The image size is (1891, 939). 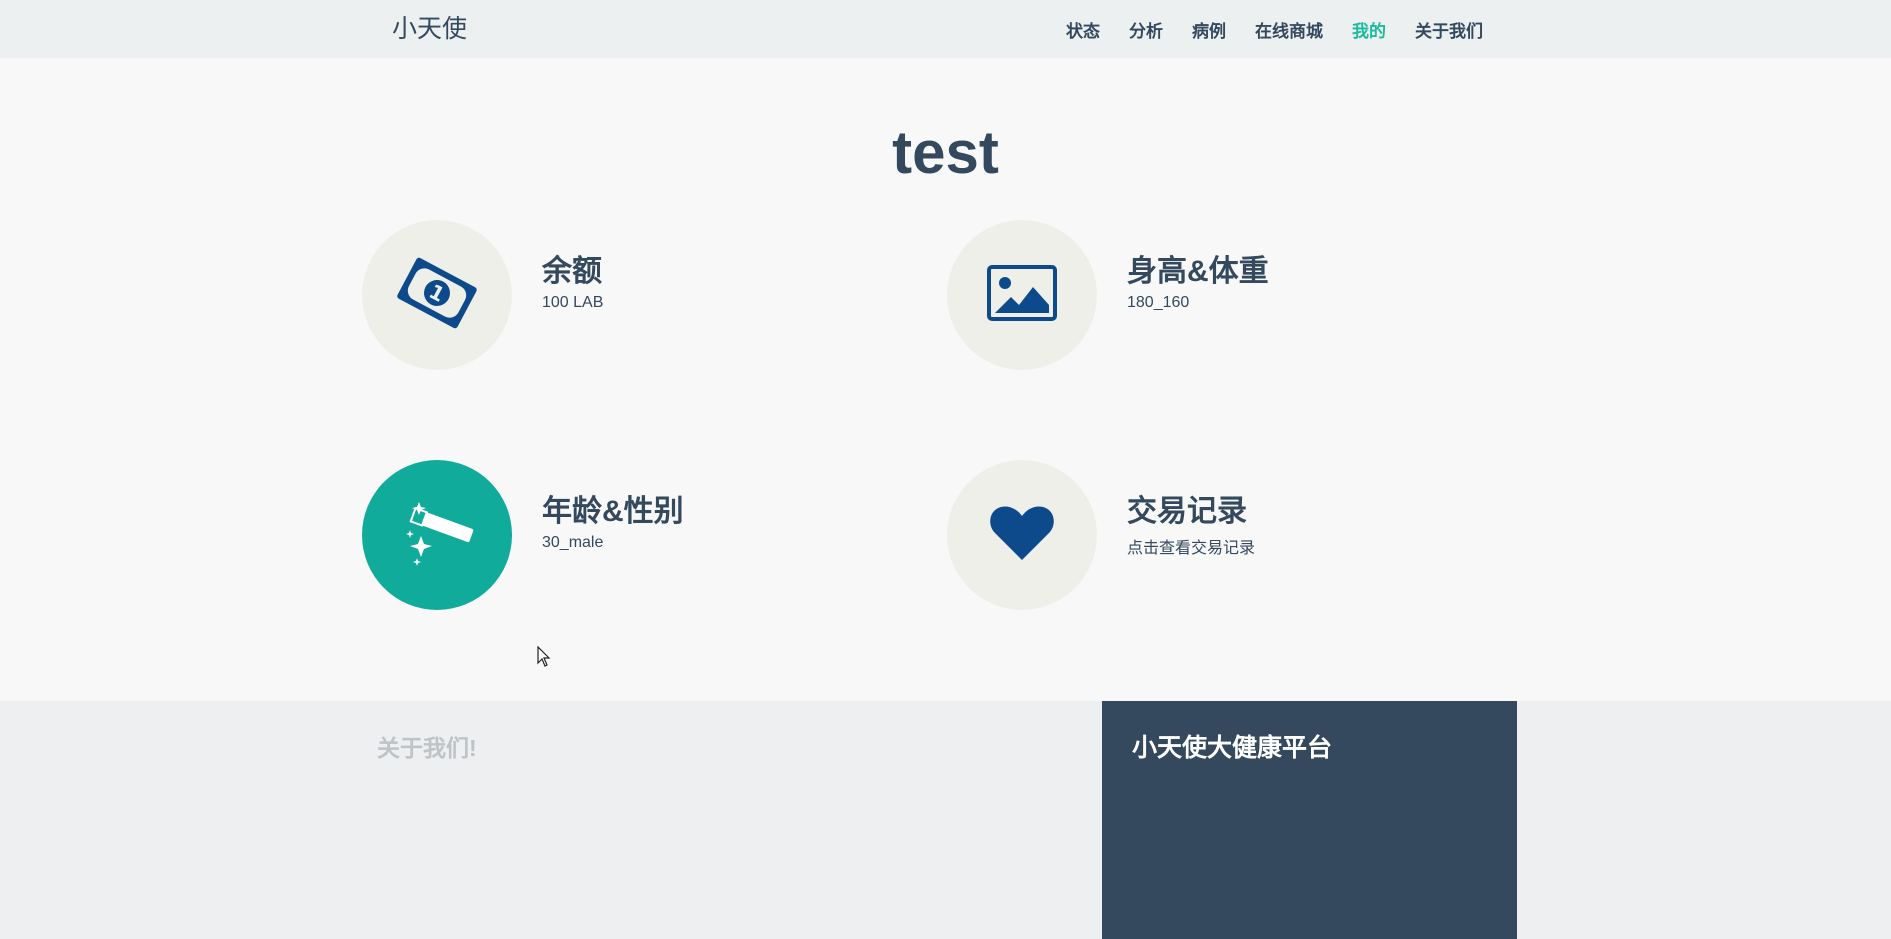 What do you see at coordinates (1449, 29) in the screenshot?
I see `nav-item-about: 关于我们` at bounding box center [1449, 29].